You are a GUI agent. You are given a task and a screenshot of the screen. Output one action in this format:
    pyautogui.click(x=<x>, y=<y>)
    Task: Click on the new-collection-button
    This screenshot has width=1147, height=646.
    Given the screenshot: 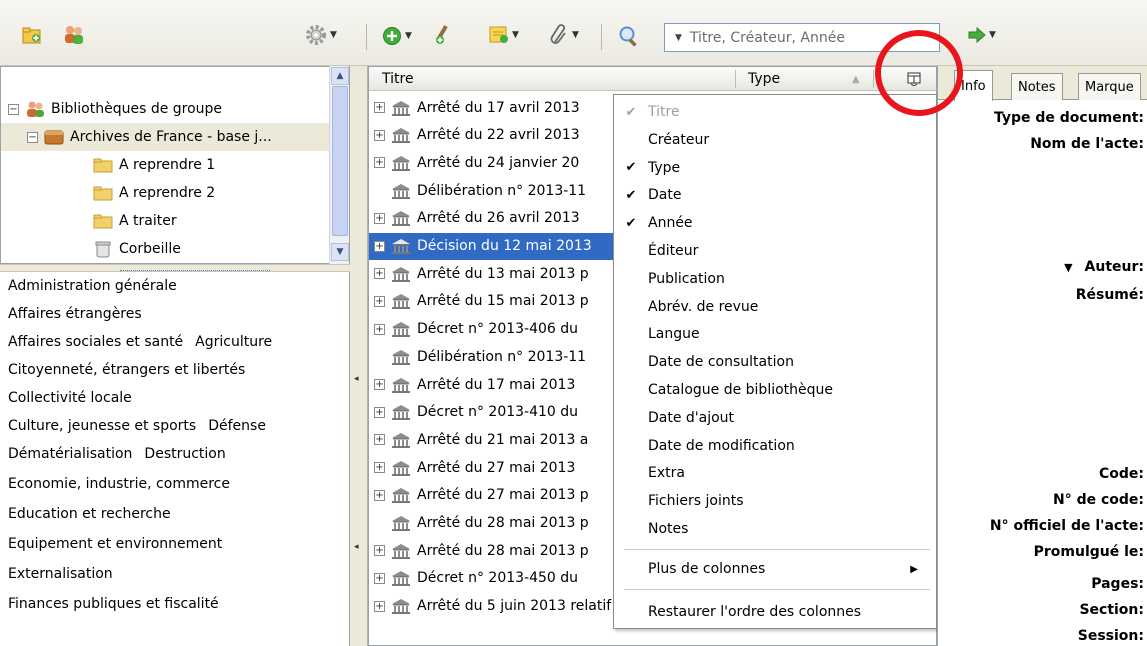 What is the action you would take?
    pyautogui.click(x=32, y=35)
    